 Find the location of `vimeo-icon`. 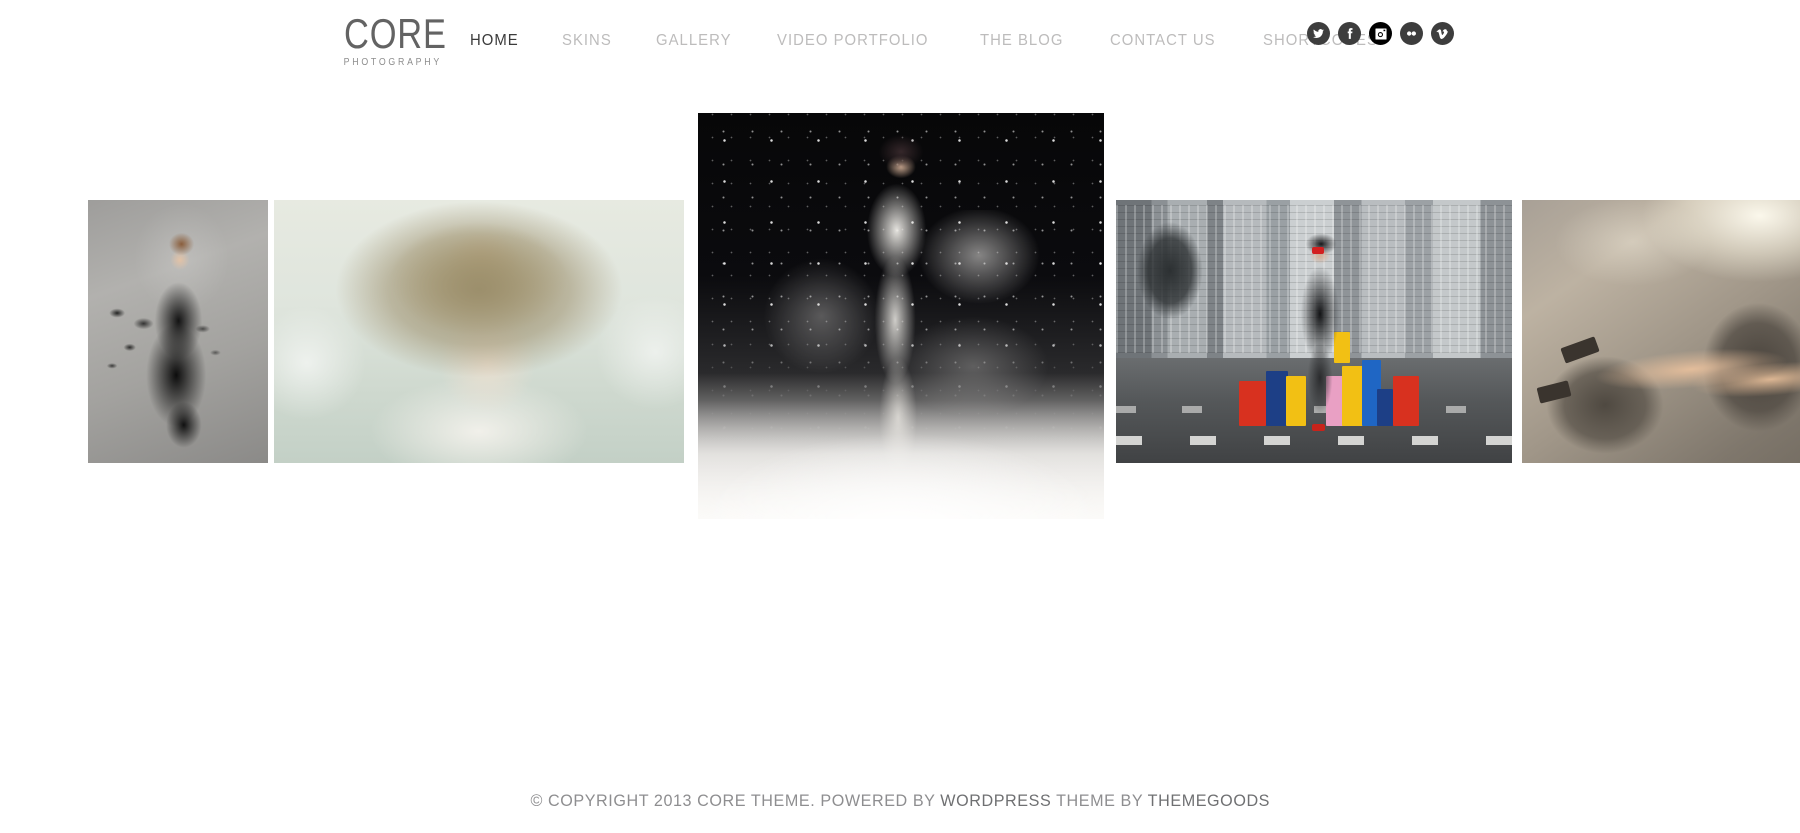

vimeo-icon is located at coordinates (1442, 33).